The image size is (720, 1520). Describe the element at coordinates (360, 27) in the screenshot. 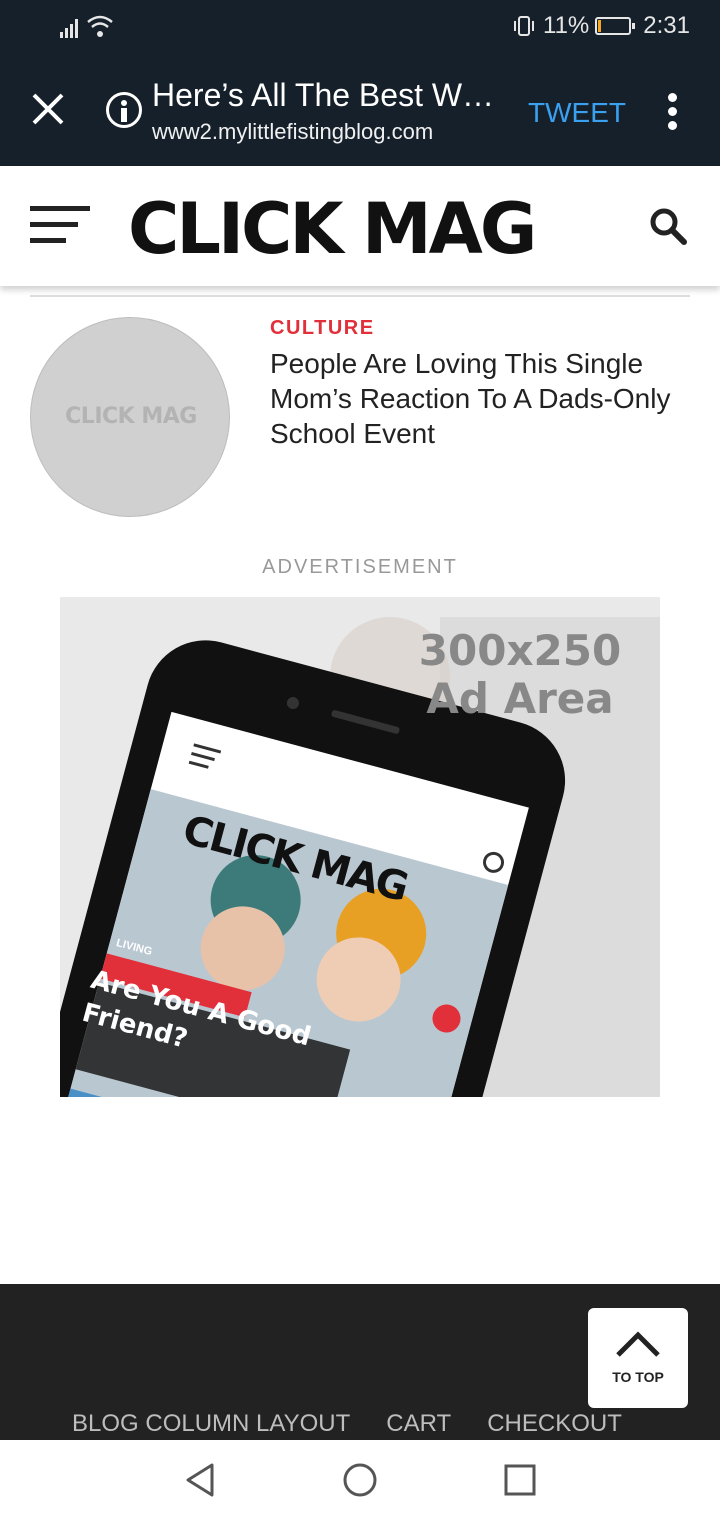

I see `status-bar: 11% 2:31` at that location.